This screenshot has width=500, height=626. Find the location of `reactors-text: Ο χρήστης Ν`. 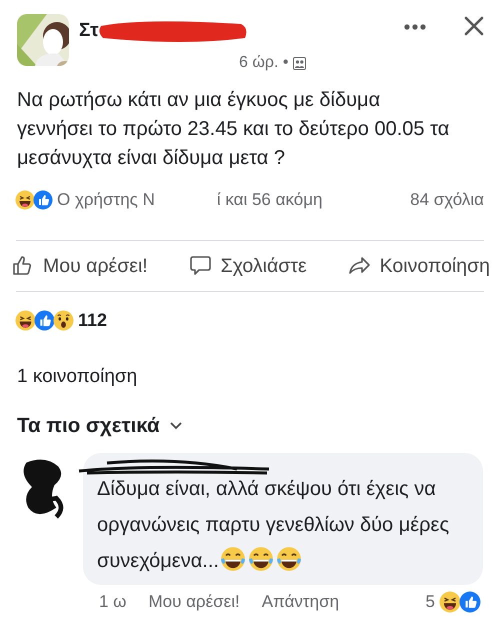

reactors-text: Ο χρήστης Ν is located at coordinates (106, 200).